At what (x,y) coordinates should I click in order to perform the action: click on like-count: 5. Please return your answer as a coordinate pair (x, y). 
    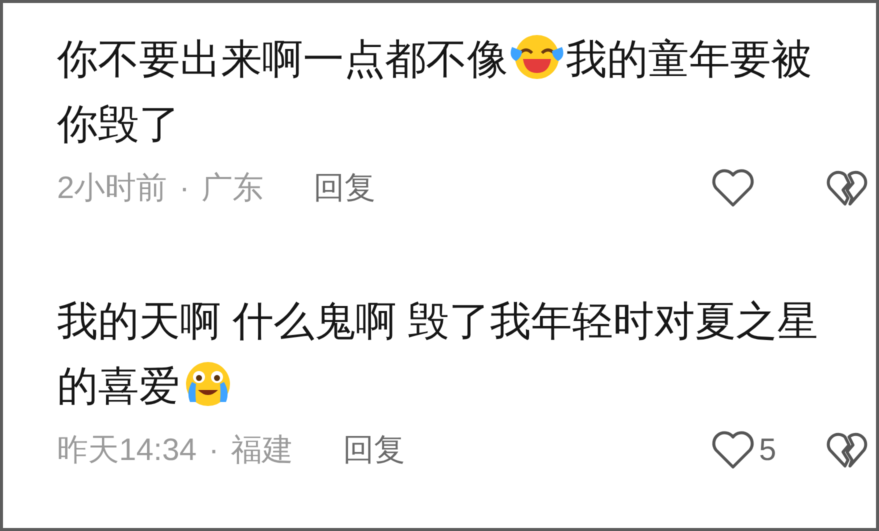
    Looking at the image, I should click on (767, 449).